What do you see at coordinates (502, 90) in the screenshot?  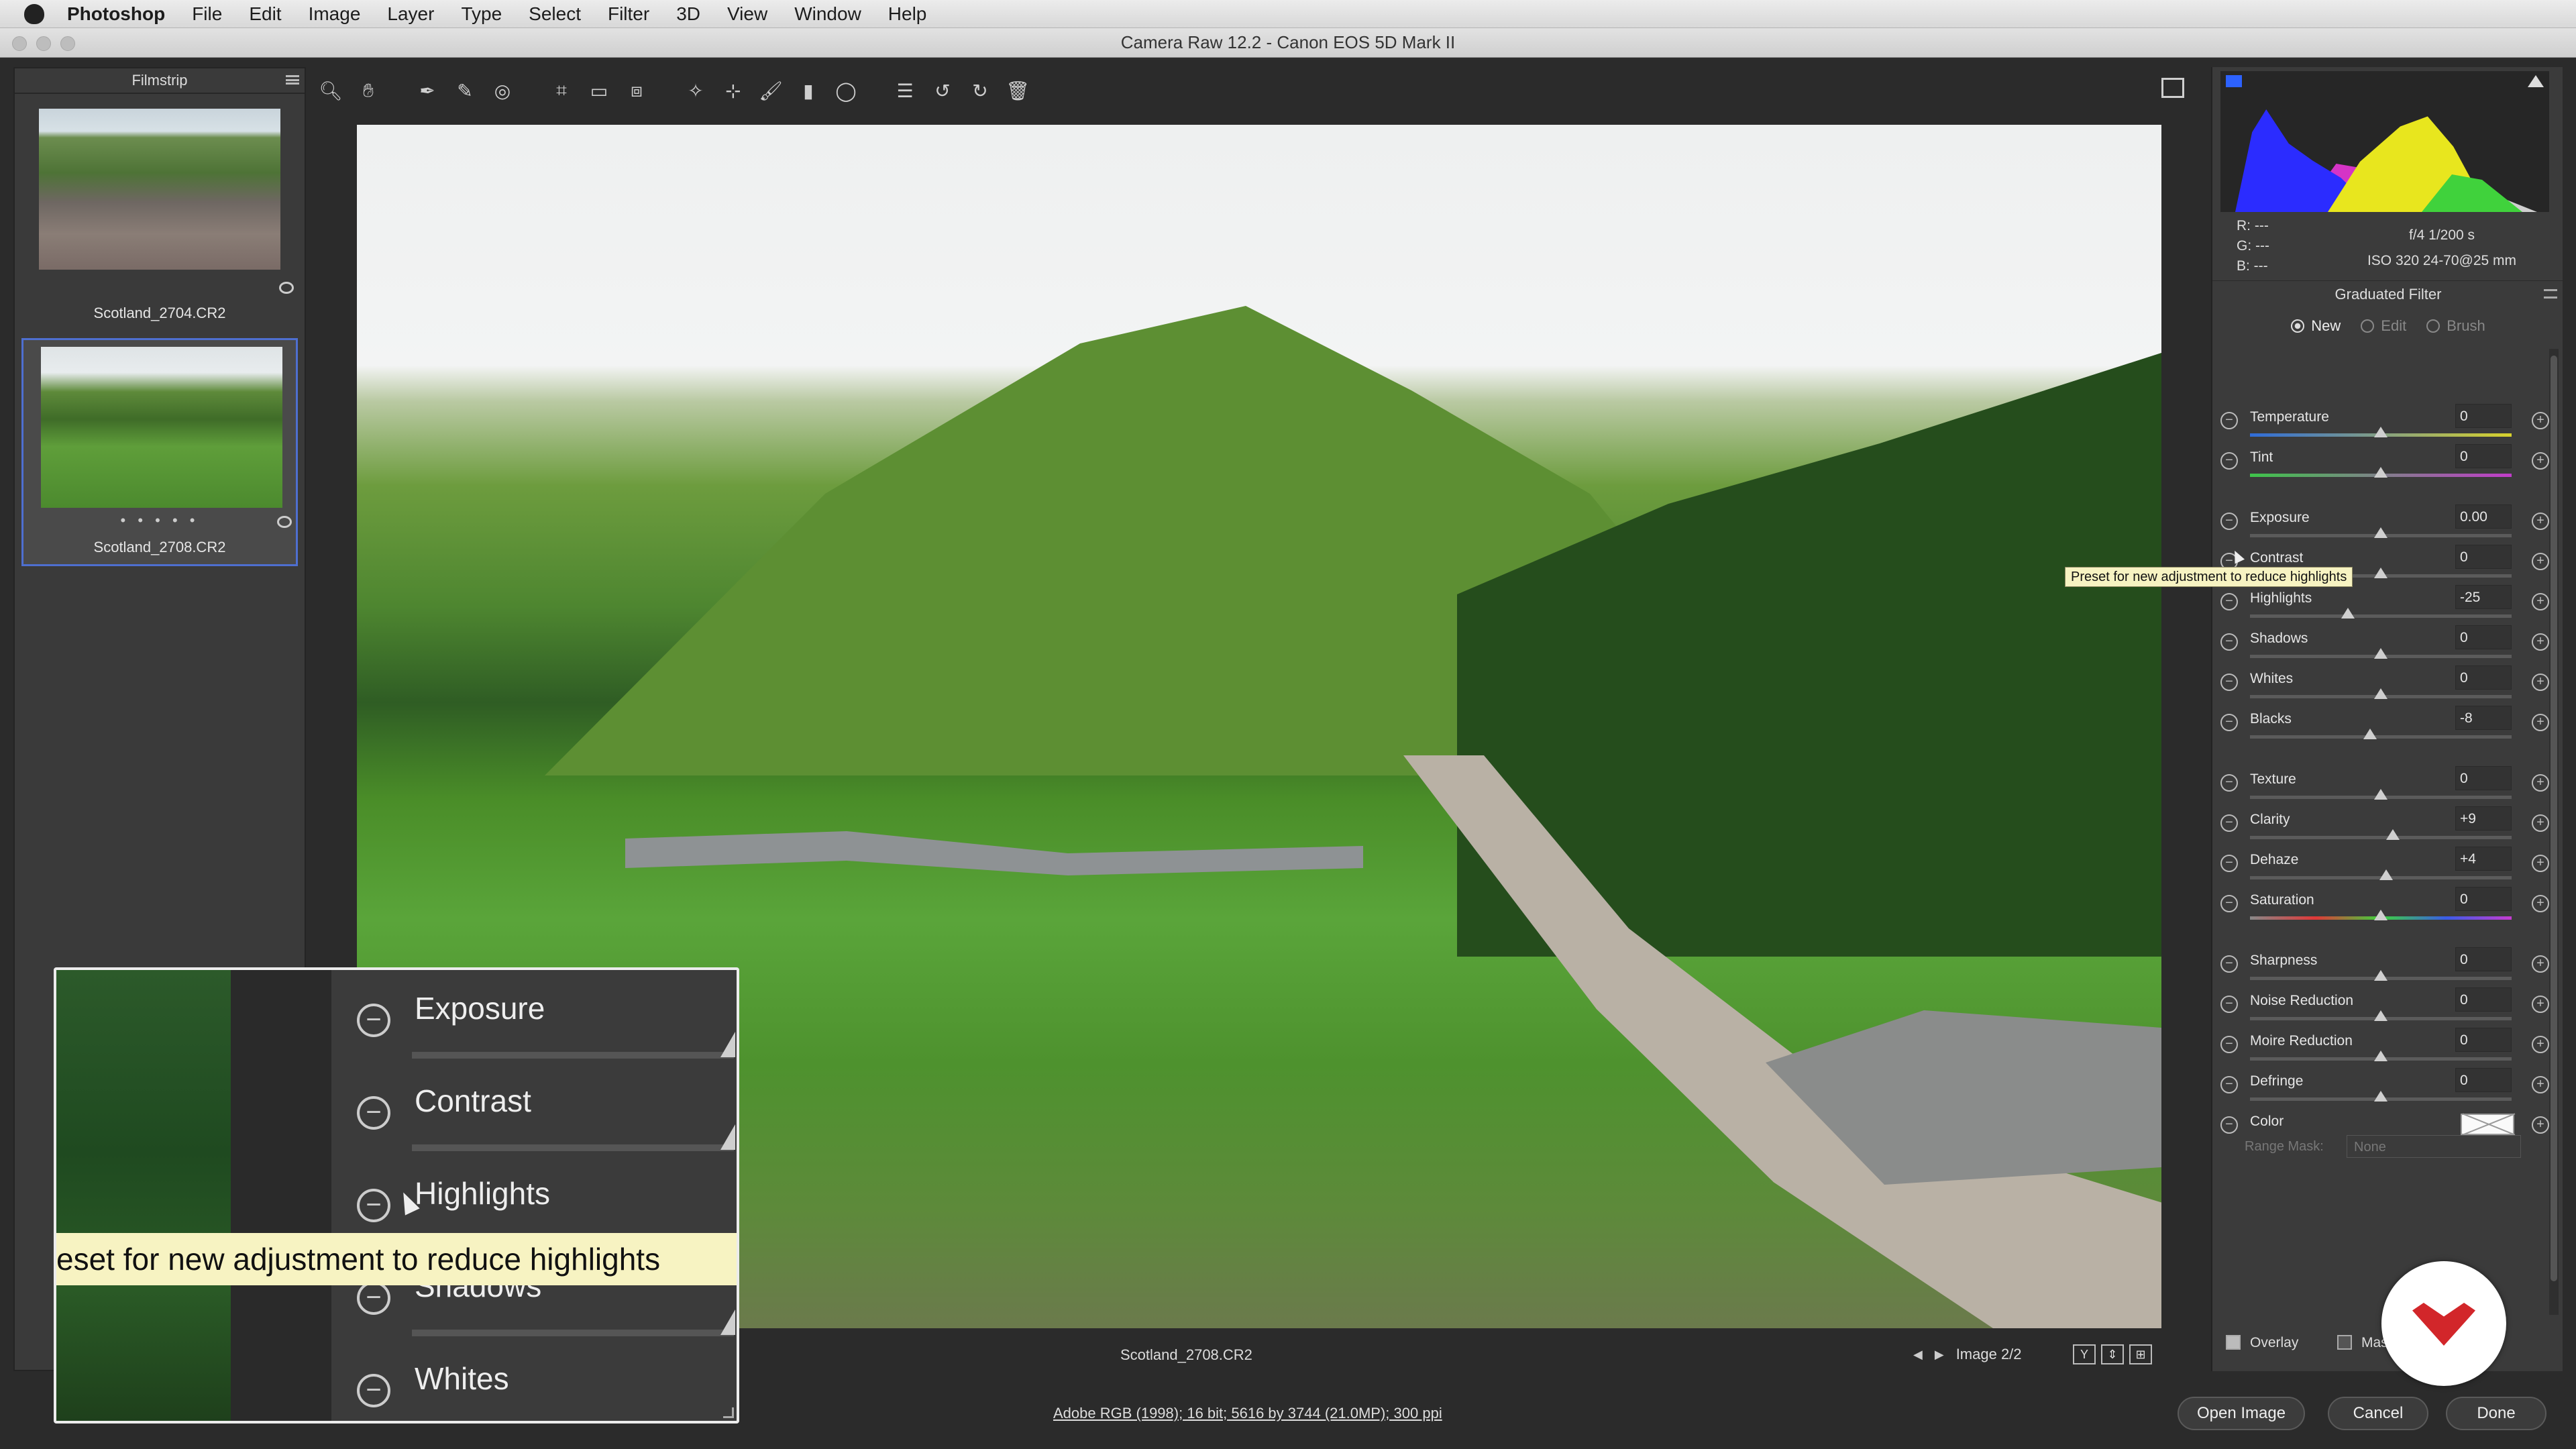 I see `targeted-adjustment-icon: ◎` at bounding box center [502, 90].